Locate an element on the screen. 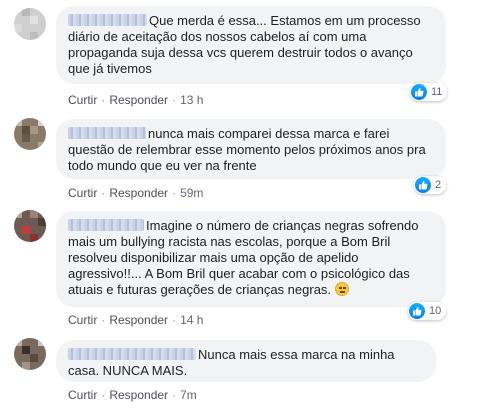  reaction-count: 10 is located at coordinates (427, 311).